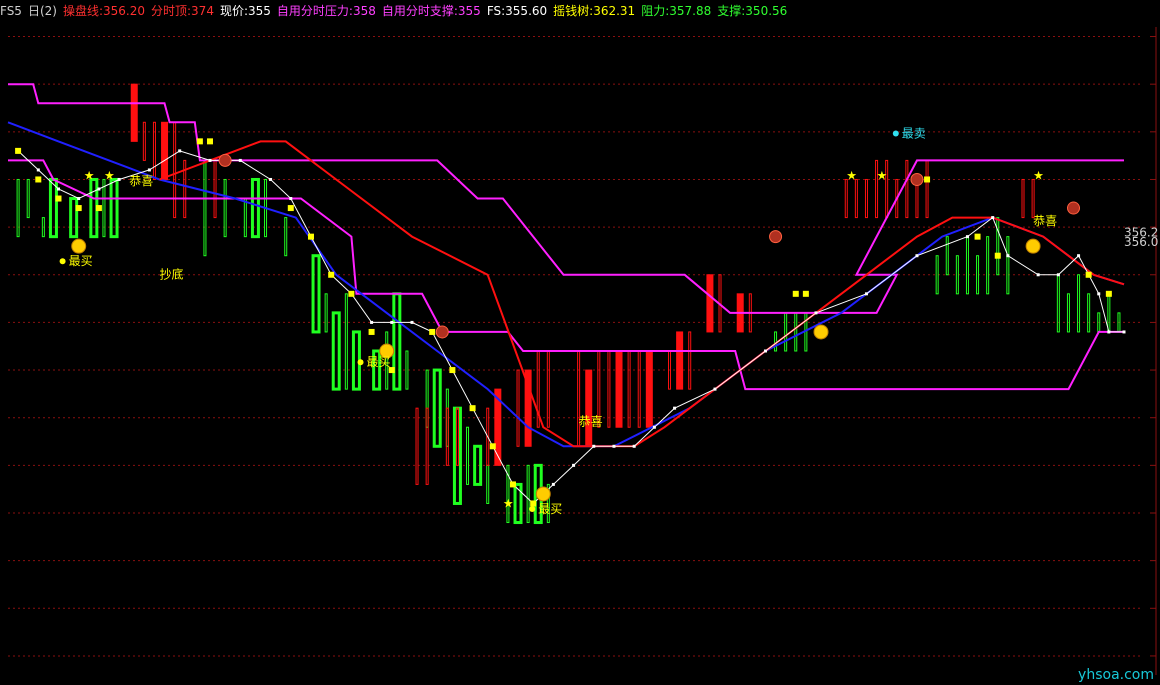 This screenshot has width=1160, height=685. What do you see at coordinates (1141, 242) in the screenshot?
I see `chart-label: 356.0` at bounding box center [1141, 242].